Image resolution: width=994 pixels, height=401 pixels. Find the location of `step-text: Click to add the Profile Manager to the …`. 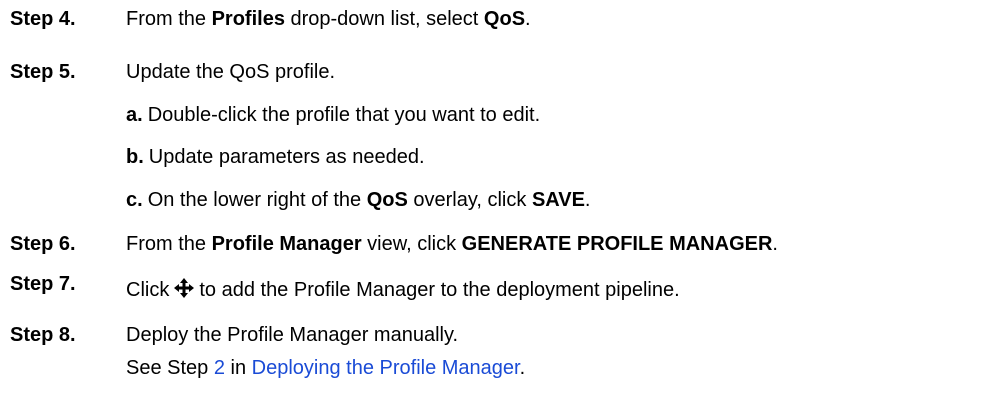

step-text: Click to add the Profile Manager to the … is located at coordinates (403, 289).